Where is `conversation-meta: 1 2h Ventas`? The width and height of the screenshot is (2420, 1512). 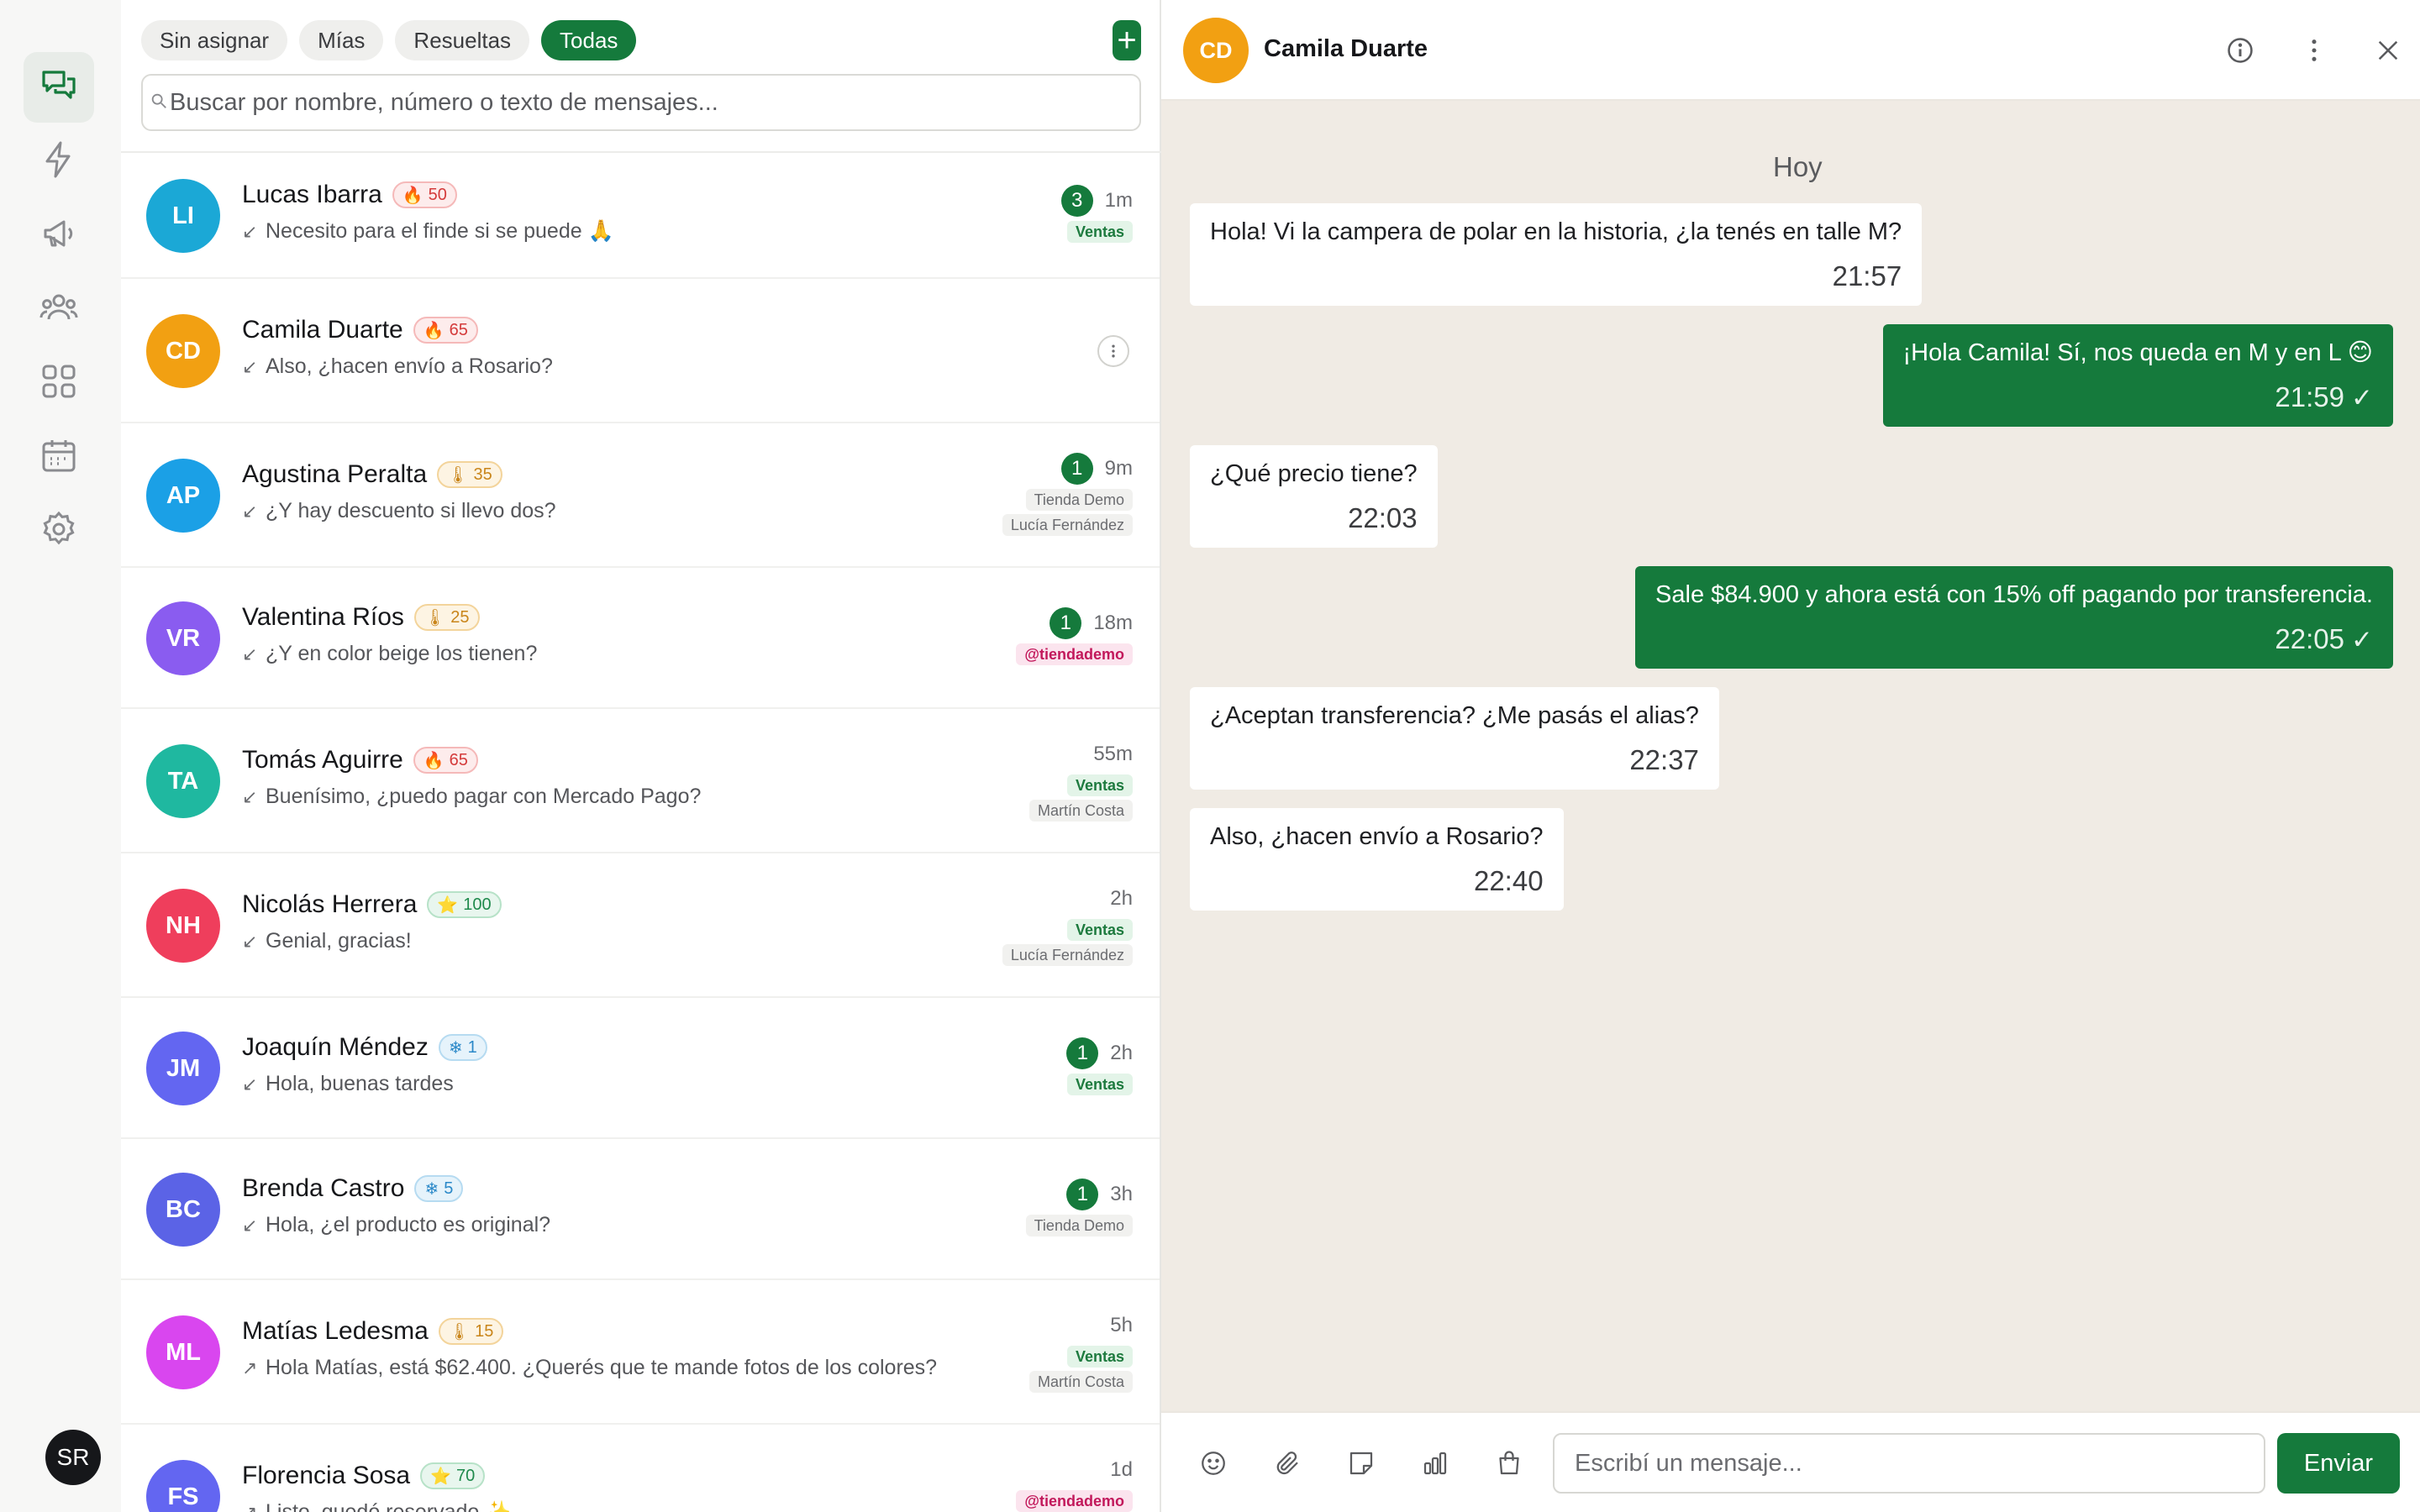 conversation-meta: 1 2h Ventas is located at coordinates (1100, 1066).